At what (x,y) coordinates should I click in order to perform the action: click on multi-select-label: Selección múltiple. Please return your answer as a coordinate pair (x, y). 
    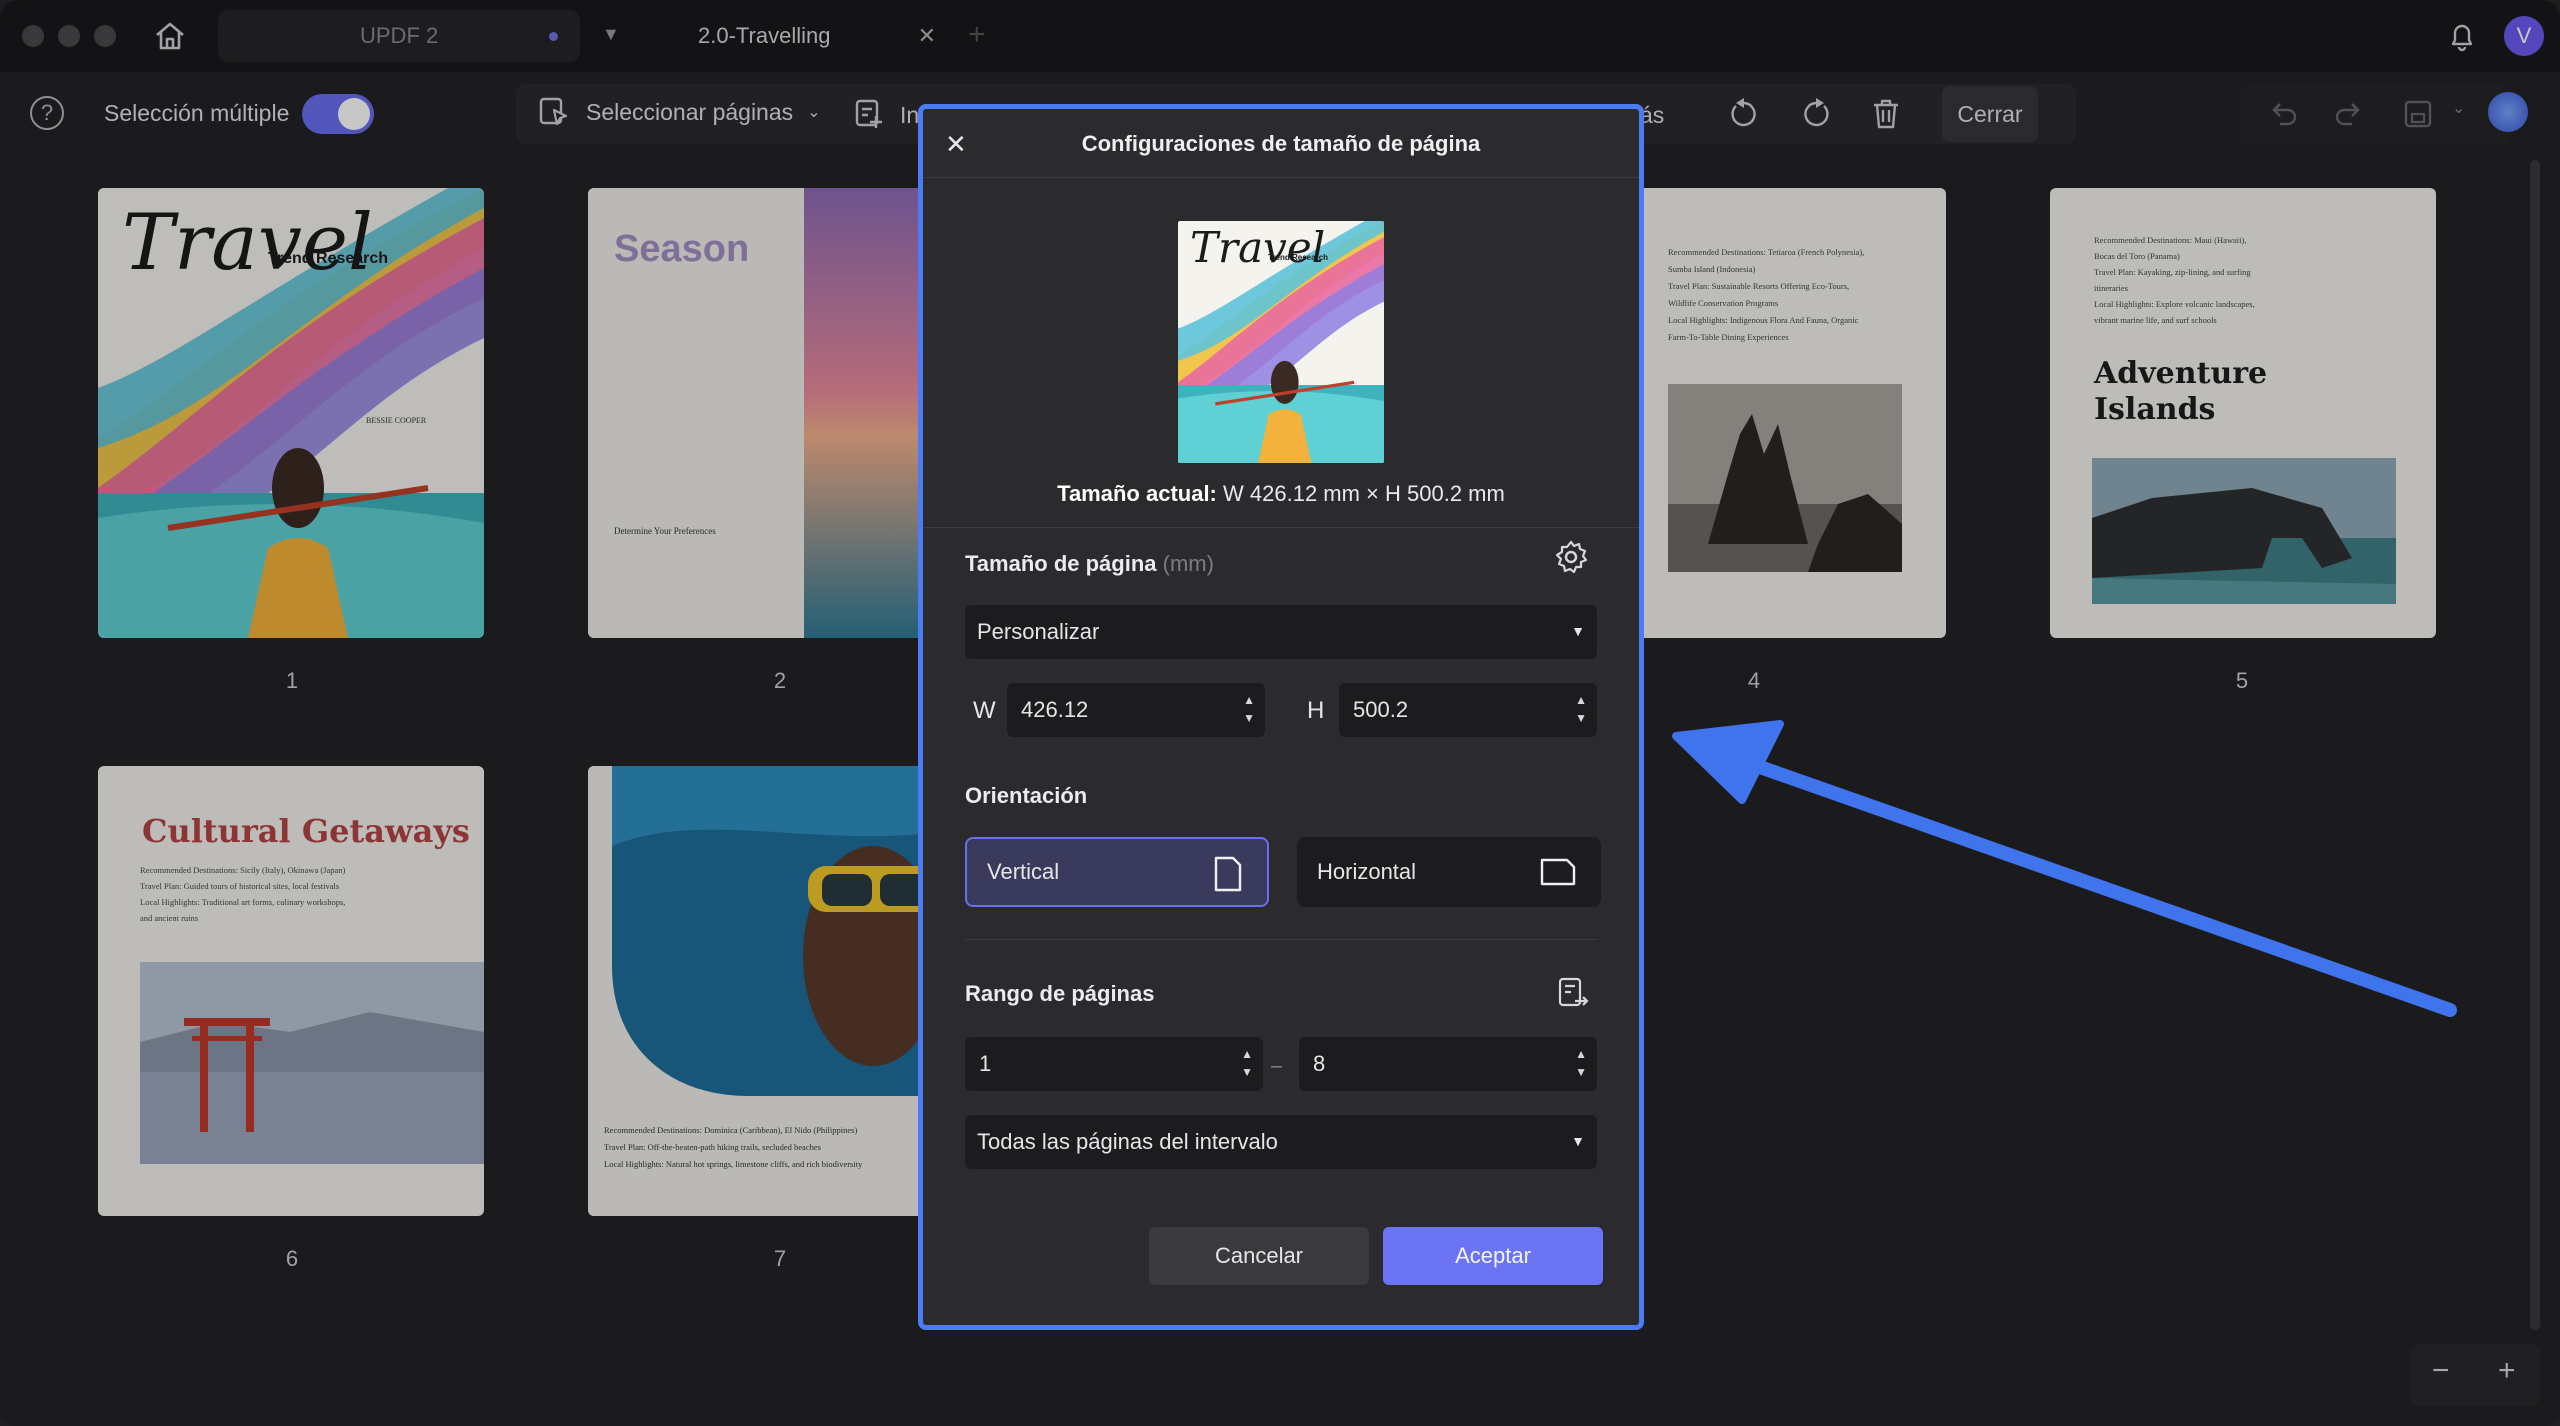
    Looking at the image, I should click on (197, 113).